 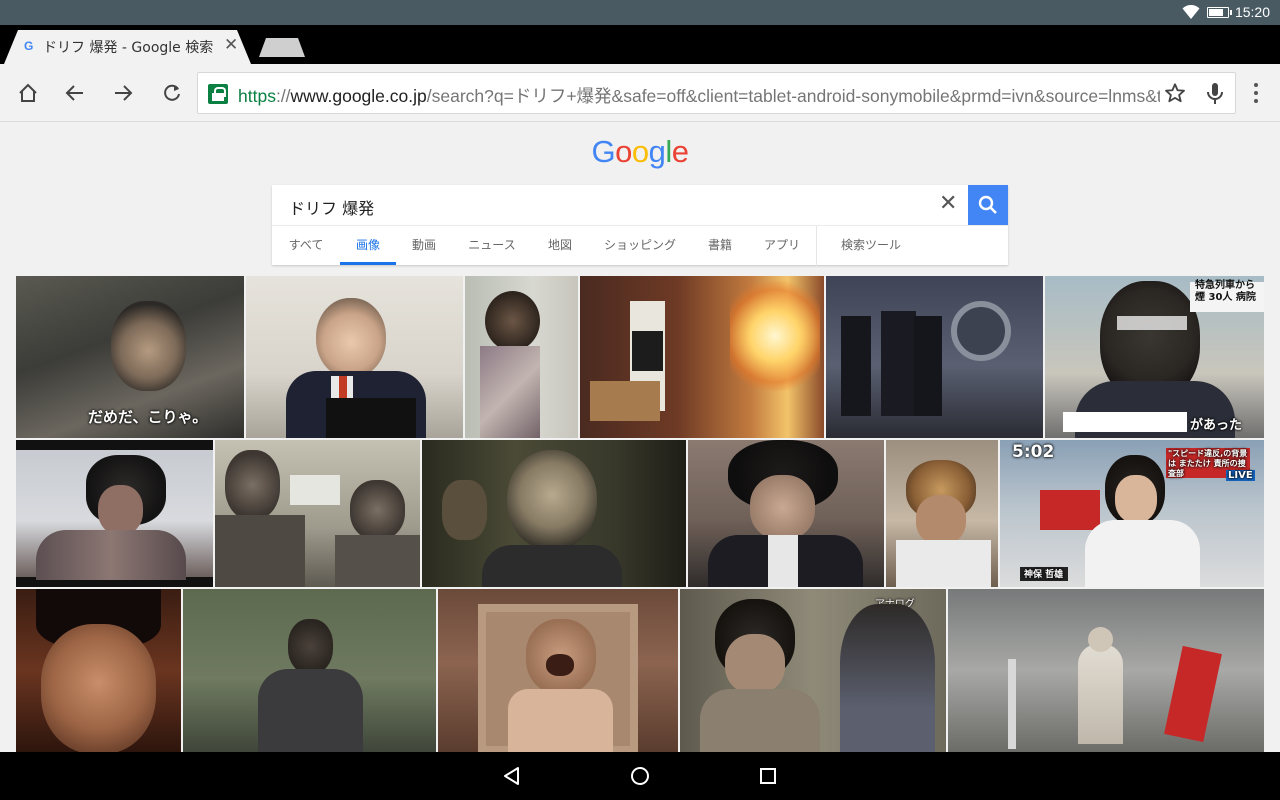 I want to click on home-nav-icon, so click(x=640, y=776).